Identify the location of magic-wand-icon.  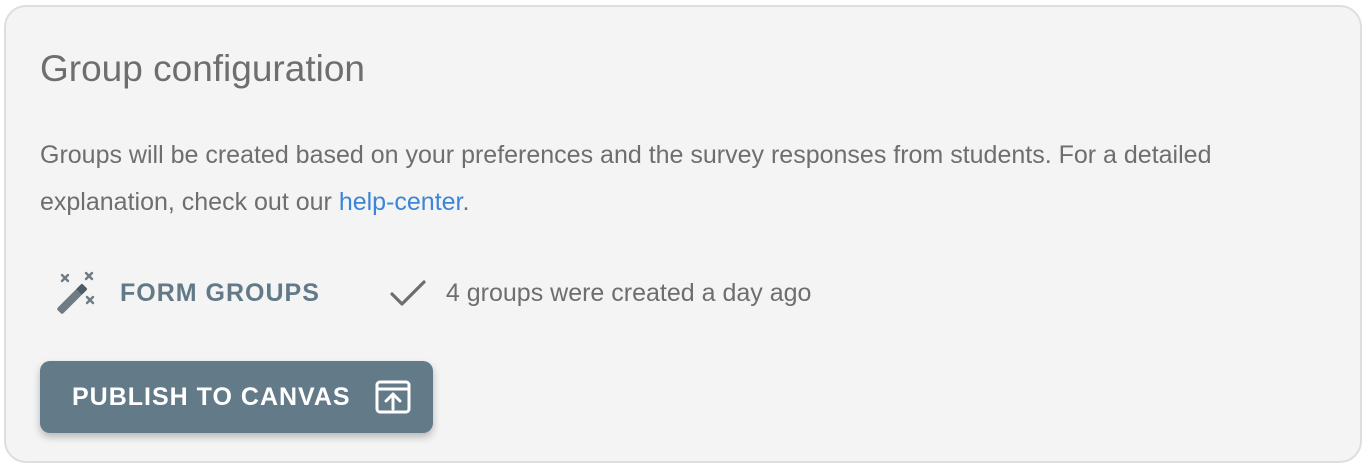
(76, 292).